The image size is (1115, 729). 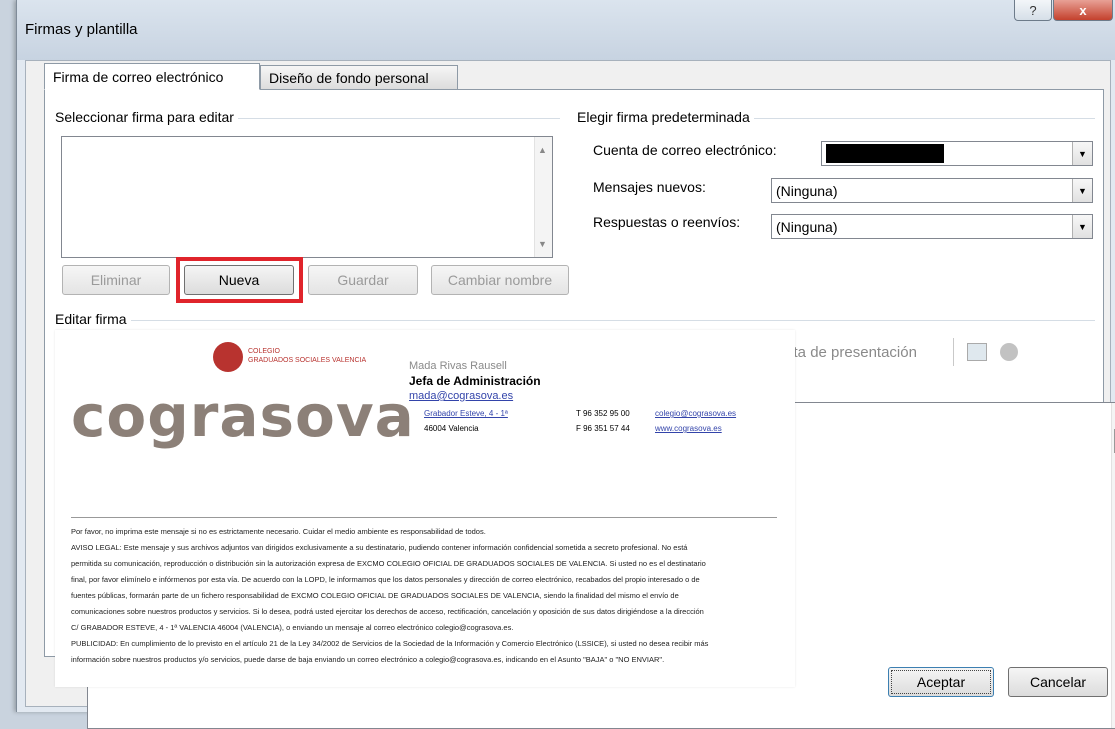 I want to click on cambiar-nombre-button: Cambiar nombre, so click(x=500, y=280).